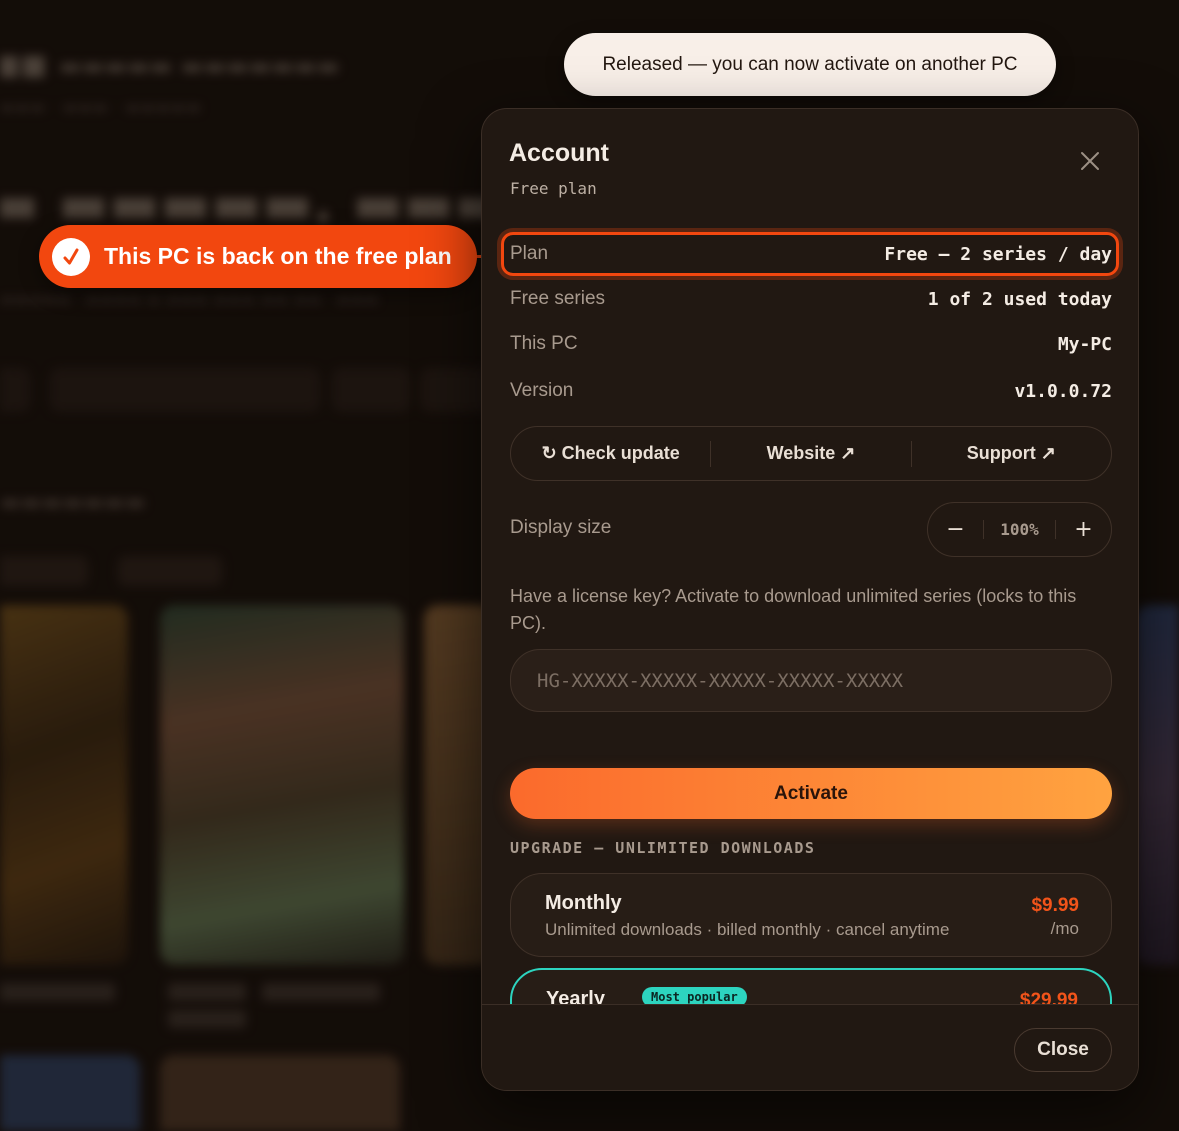 The height and width of the screenshot is (1131, 1179). Describe the element at coordinates (559, 153) in the screenshot. I see `dialog-title: Account` at that location.